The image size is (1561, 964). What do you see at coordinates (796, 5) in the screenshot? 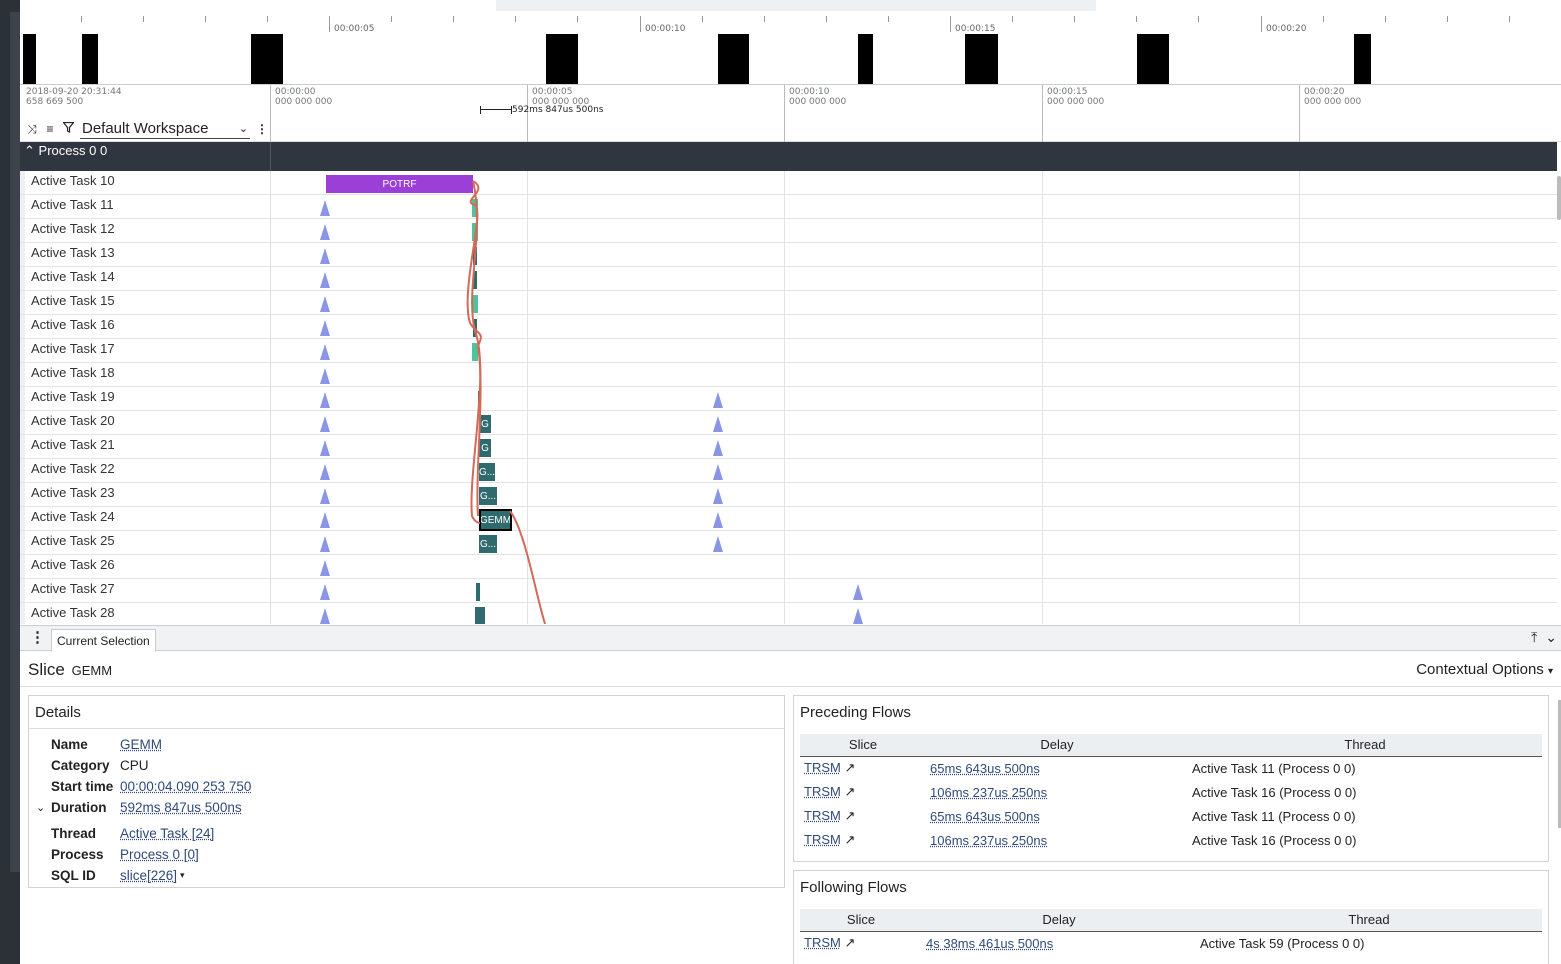
I see `search-box` at bounding box center [796, 5].